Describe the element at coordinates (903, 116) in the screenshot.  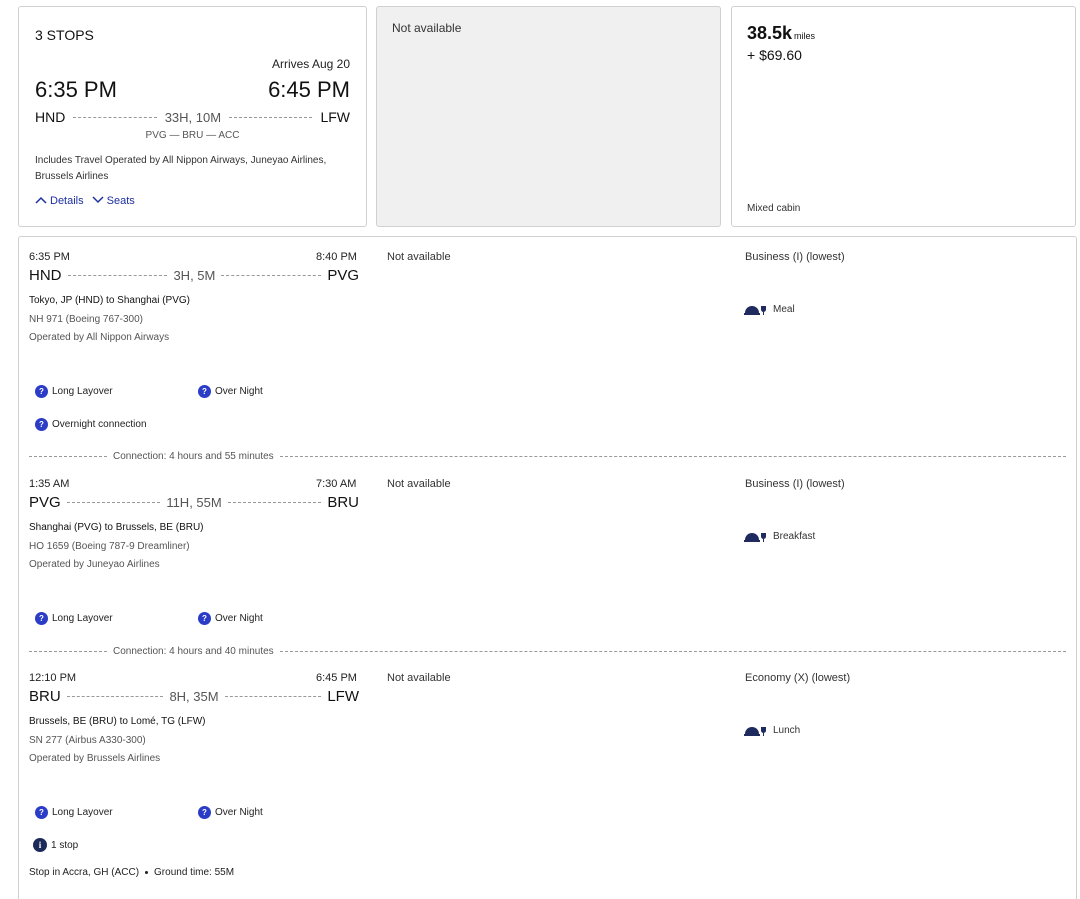
I see `fare-miles-card: 38.5k miles + $69.60 Mixed cabin` at that location.